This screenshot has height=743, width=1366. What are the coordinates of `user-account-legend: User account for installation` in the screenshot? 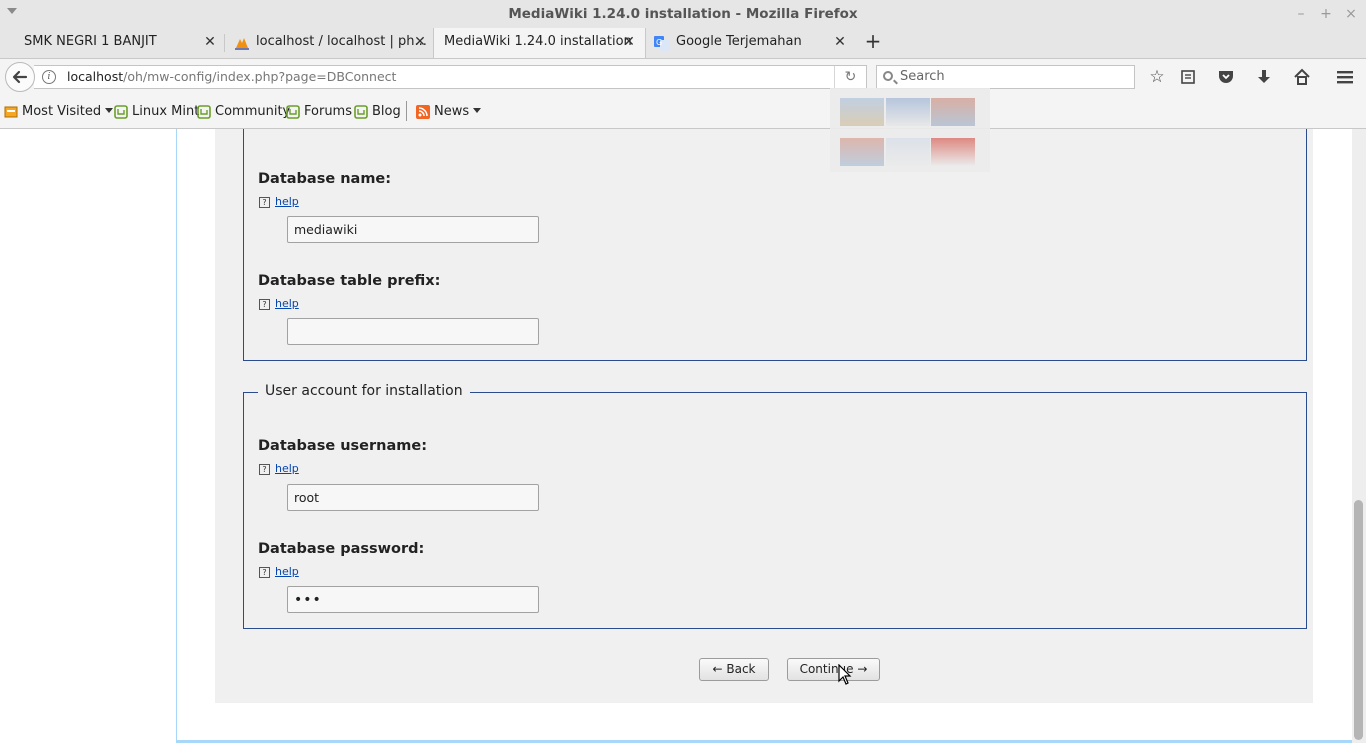 It's located at (364, 391).